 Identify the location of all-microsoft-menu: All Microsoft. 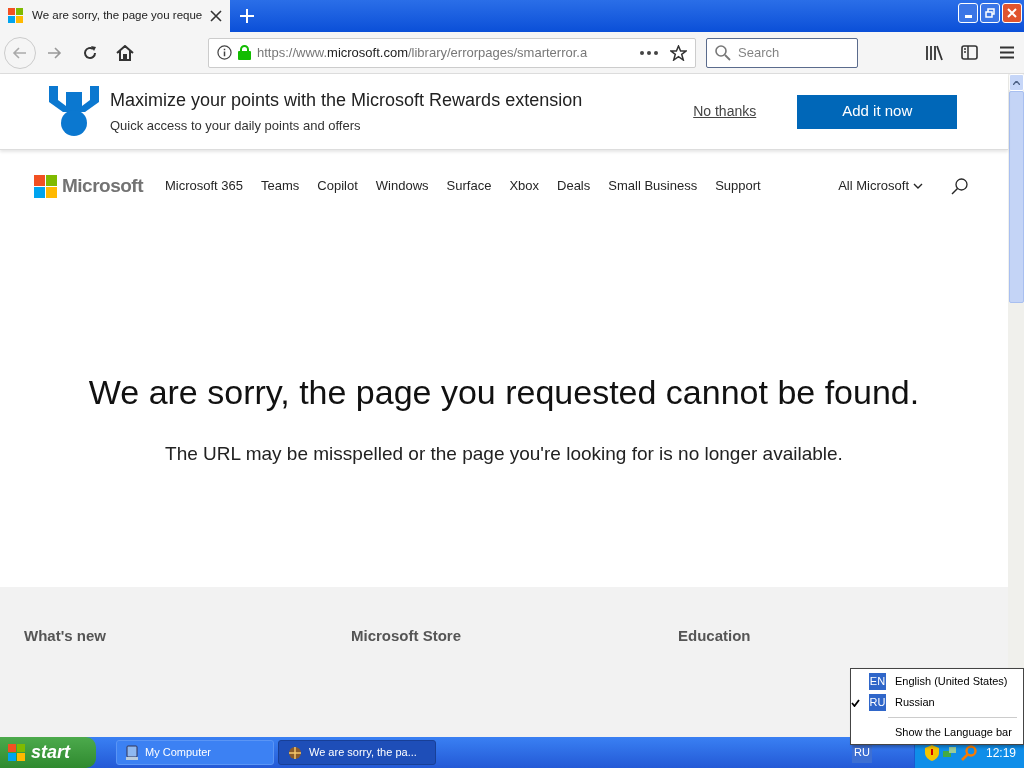
(880, 186).